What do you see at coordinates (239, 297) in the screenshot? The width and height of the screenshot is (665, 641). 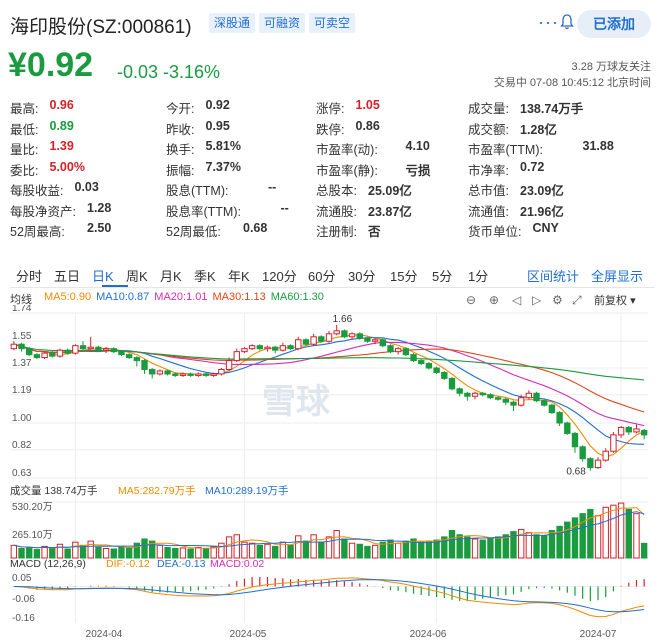 I see `ma-legend-item: MA30:1.13` at bounding box center [239, 297].